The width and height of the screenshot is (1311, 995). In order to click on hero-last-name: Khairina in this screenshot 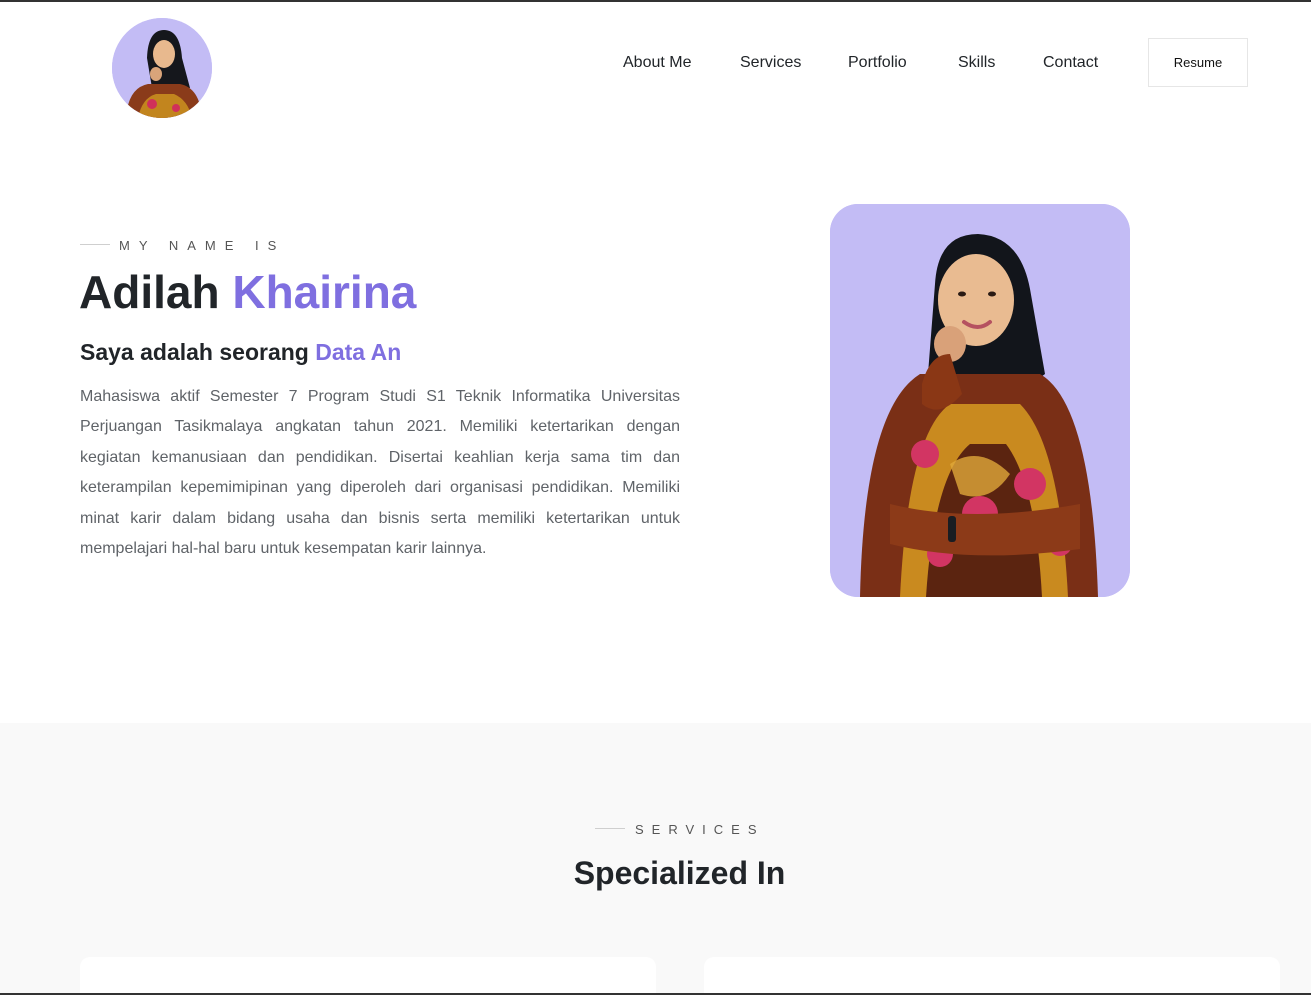, I will do `click(324, 292)`.